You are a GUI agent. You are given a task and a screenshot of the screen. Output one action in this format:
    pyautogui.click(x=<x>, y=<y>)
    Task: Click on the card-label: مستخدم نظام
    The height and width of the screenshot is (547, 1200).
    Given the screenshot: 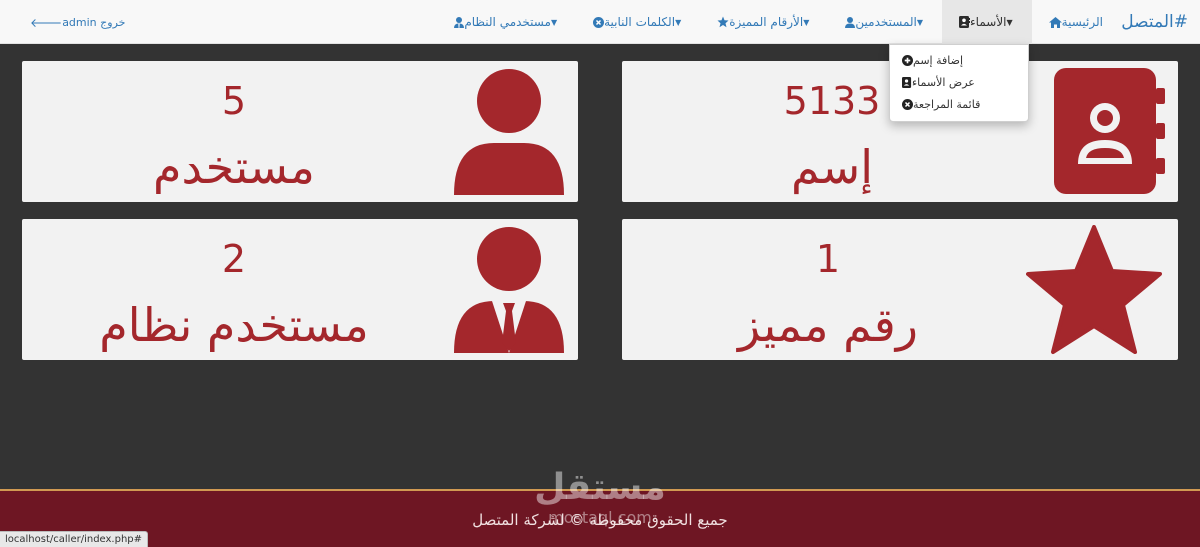 What is the action you would take?
    pyautogui.click(x=234, y=325)
    